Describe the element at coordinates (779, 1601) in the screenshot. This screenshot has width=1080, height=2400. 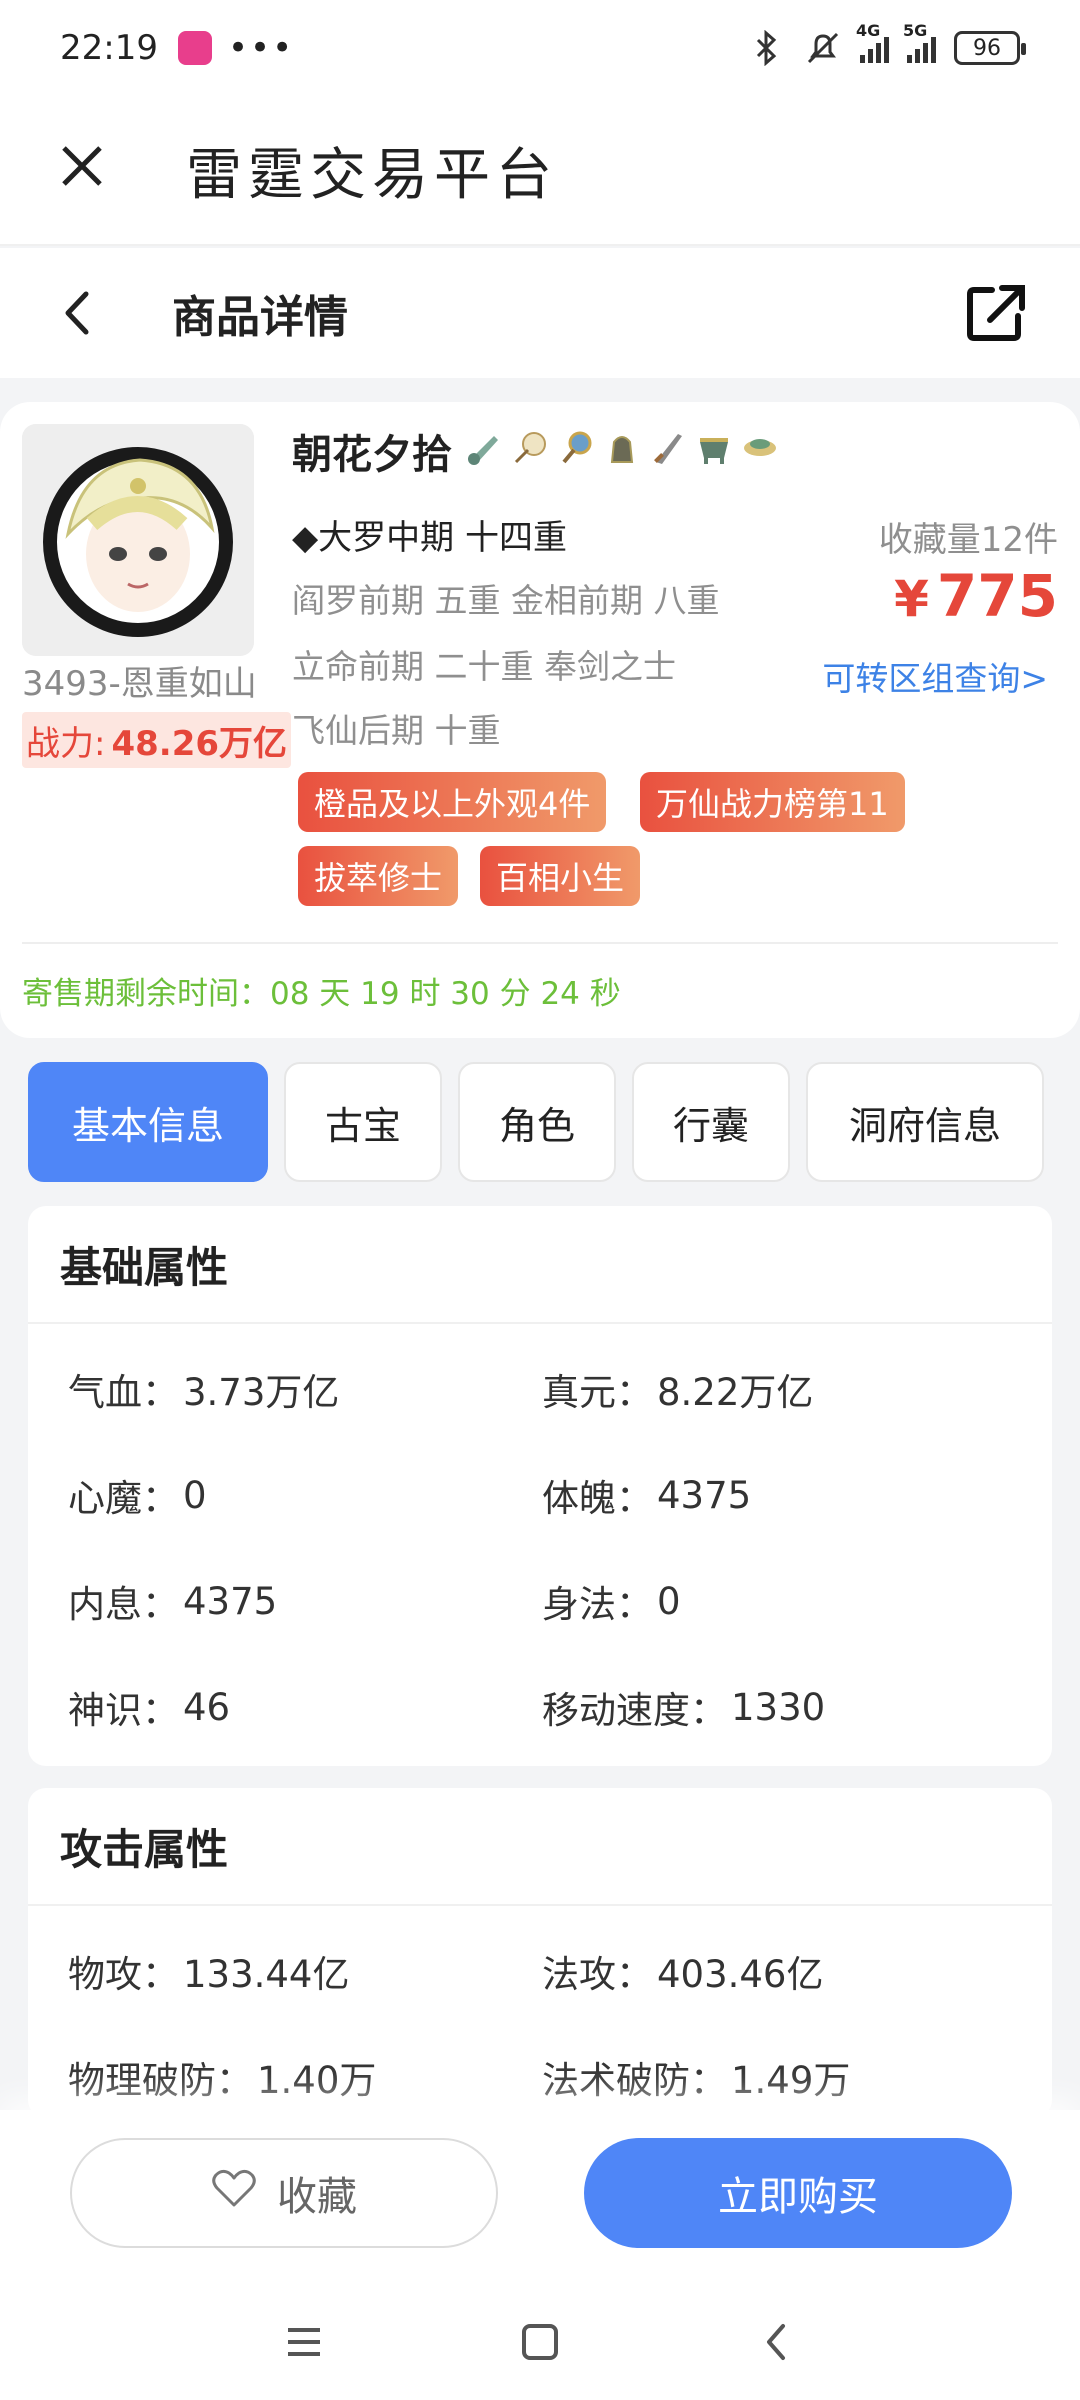
I see `attr-agility: 身法： 0` at that location.